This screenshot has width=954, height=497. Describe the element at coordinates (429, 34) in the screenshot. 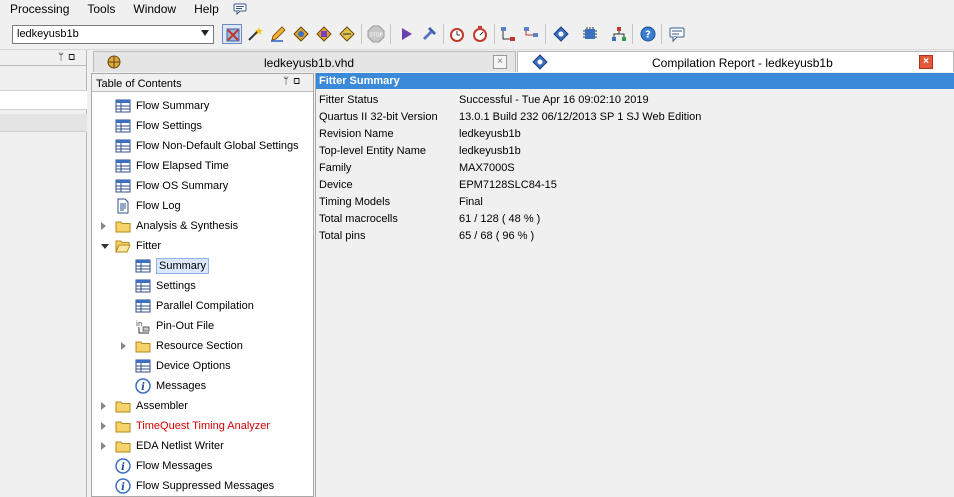

I see `start-analysis-icon` at that location.